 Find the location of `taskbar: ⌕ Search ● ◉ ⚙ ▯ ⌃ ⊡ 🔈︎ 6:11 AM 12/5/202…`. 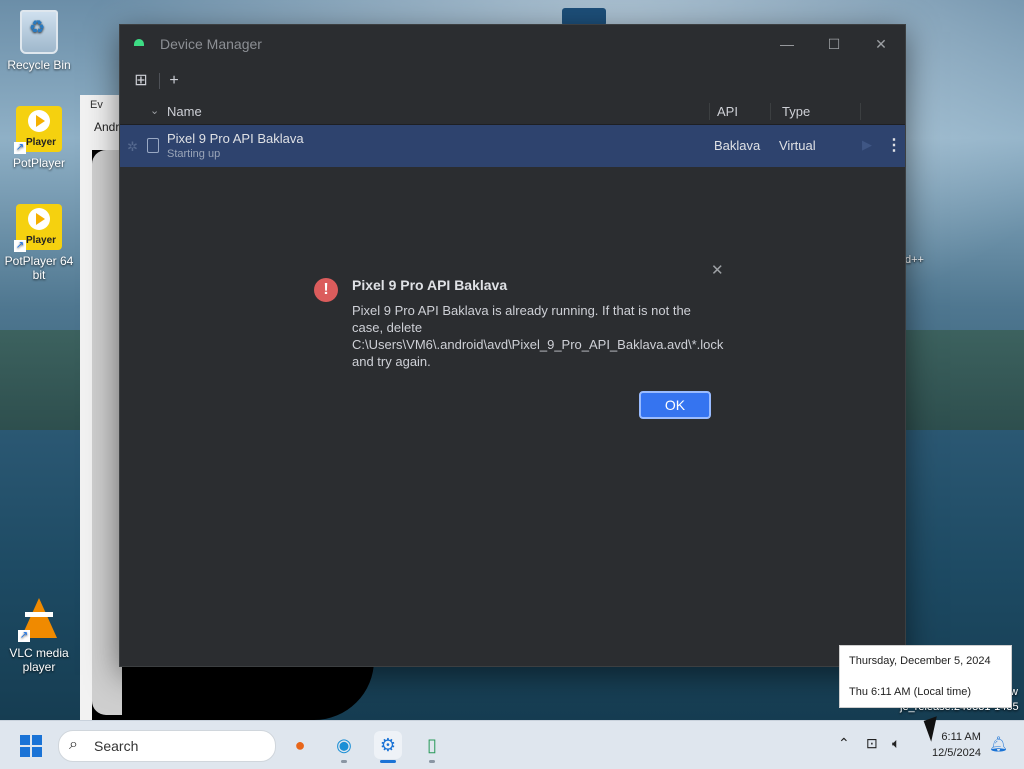

taskbar: ⌕ Search ● ◉ ⚙ ▯ ⌃ ⊡ 🔈︎ 6:11 AM 12/5/202… is located at coordinates (512, 744).